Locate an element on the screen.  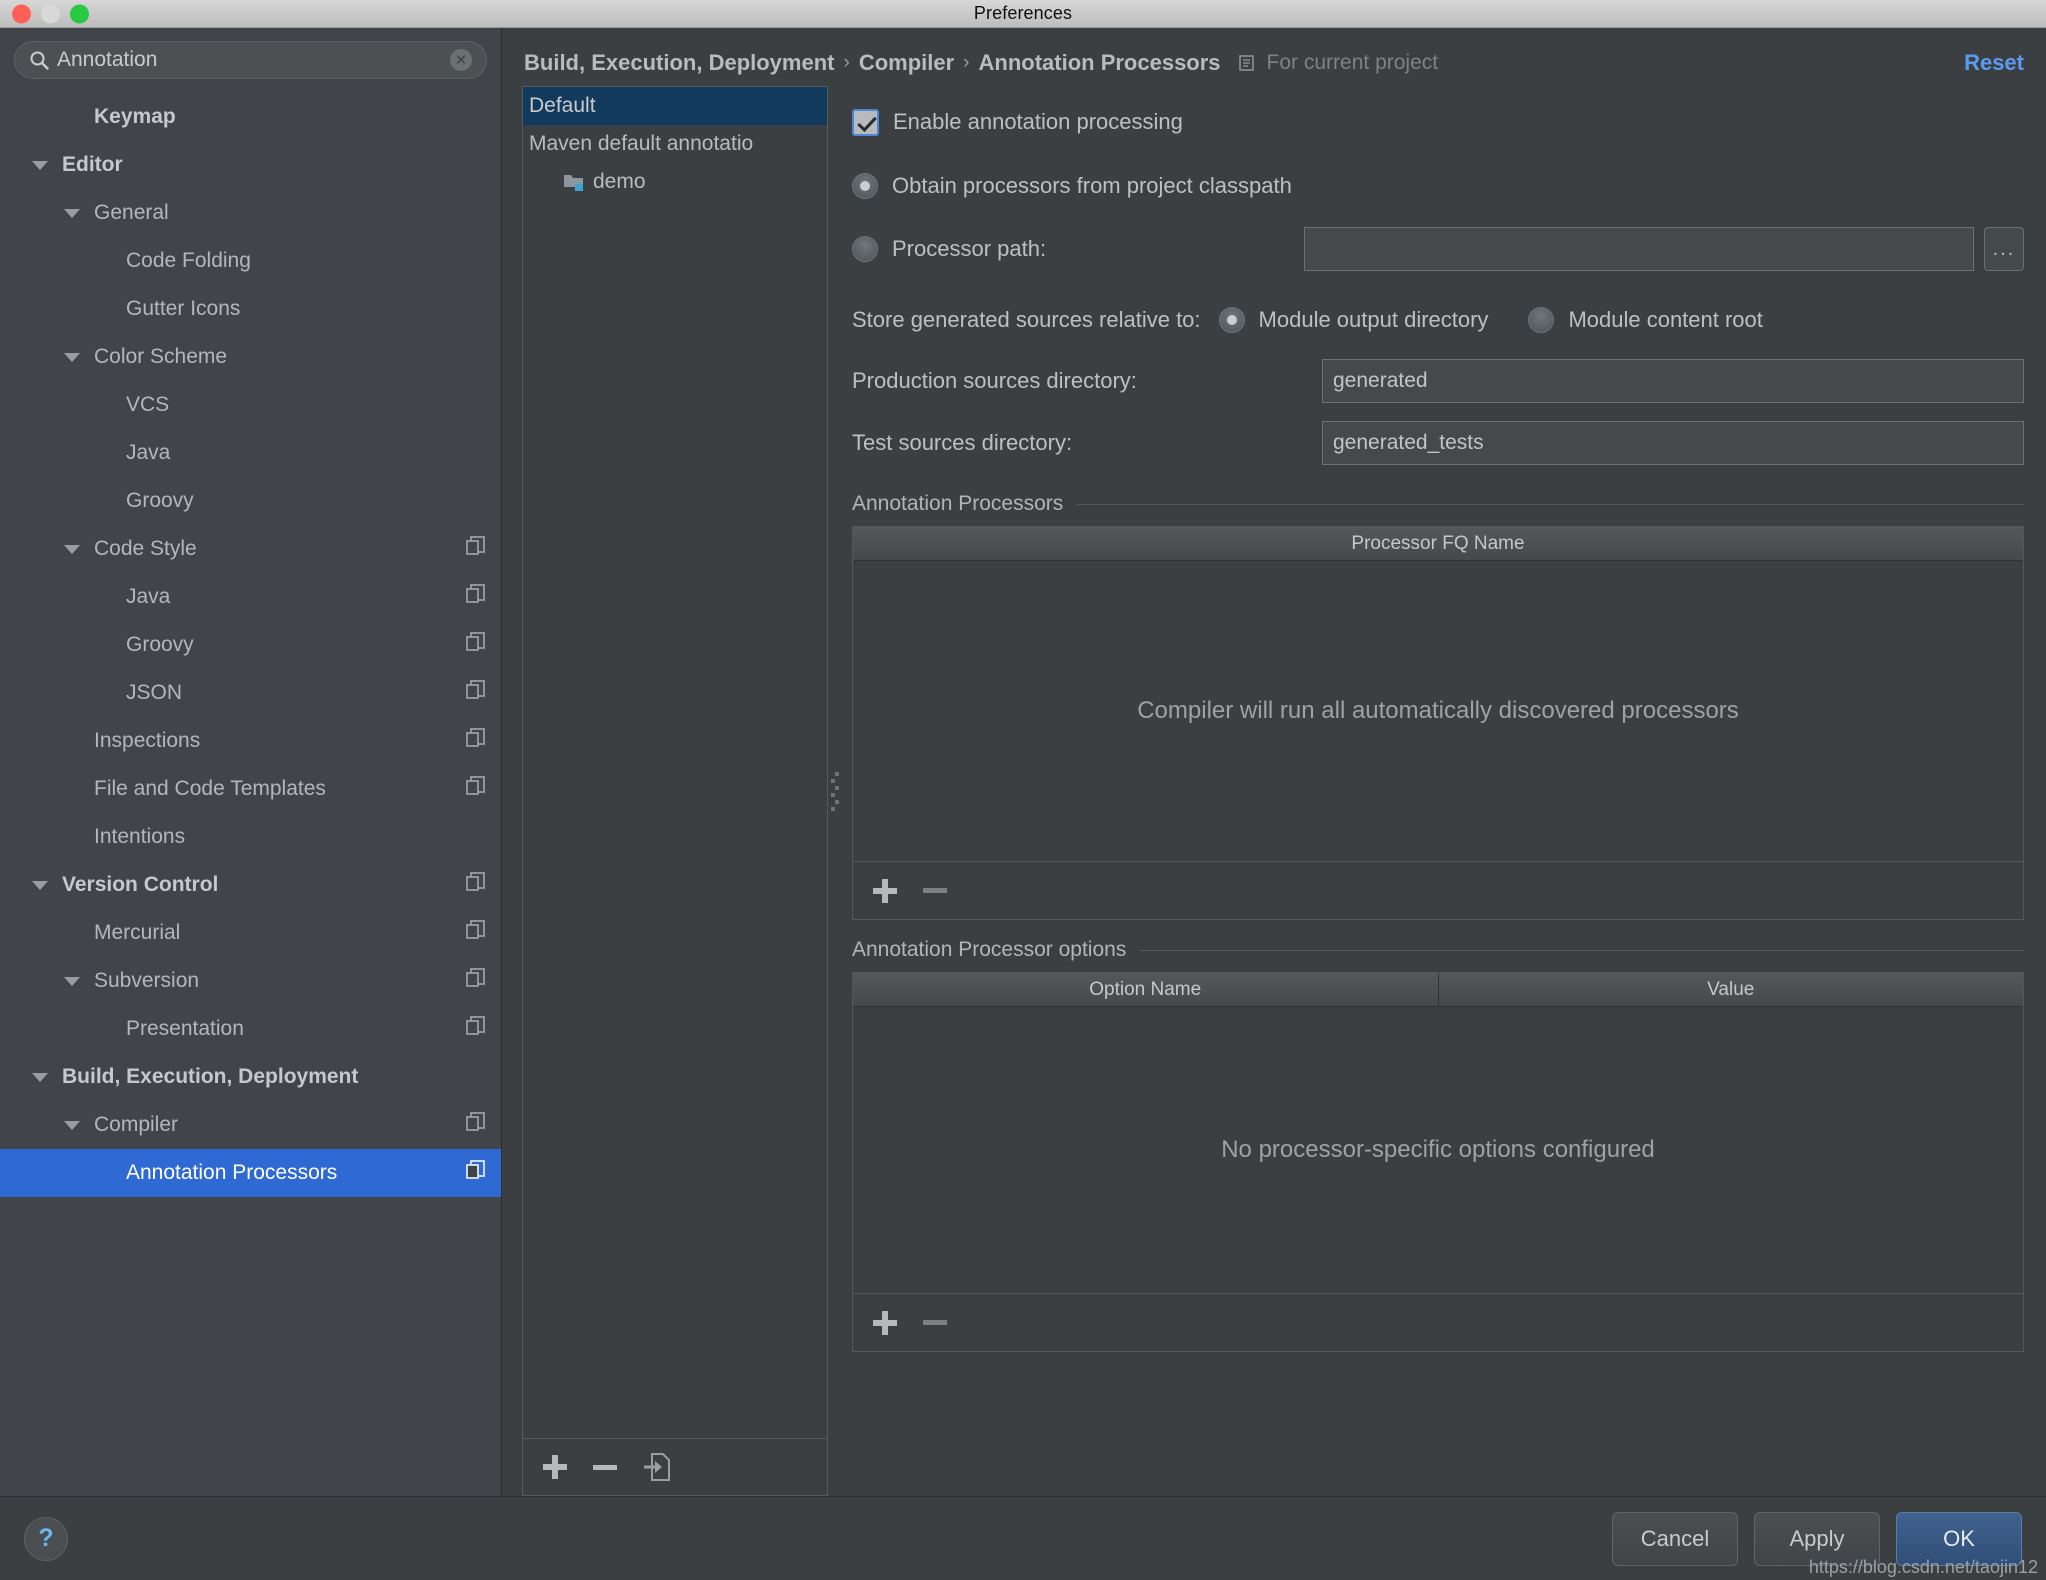
profiles-list: Default Maven default annotatio demo is located at coordinates (675, 762).